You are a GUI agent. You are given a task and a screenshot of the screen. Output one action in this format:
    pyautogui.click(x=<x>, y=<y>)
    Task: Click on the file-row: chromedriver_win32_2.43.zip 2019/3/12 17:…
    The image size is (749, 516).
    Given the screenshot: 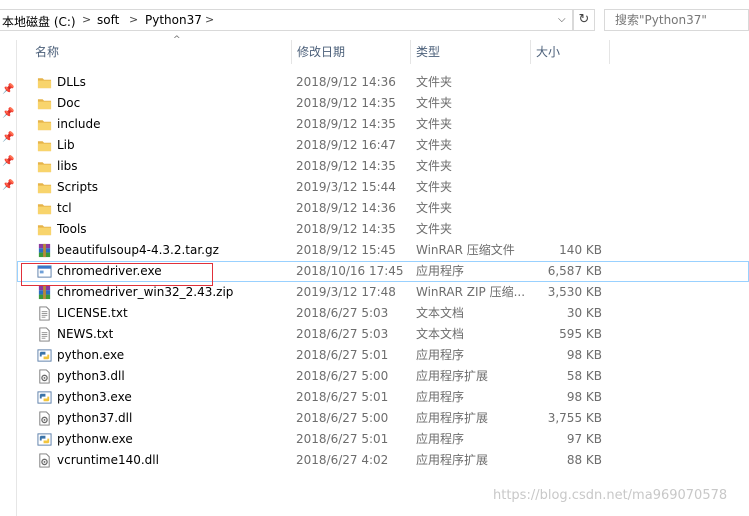 What is the action you would take?
    pyautogui.click(x=383, y=292)
    